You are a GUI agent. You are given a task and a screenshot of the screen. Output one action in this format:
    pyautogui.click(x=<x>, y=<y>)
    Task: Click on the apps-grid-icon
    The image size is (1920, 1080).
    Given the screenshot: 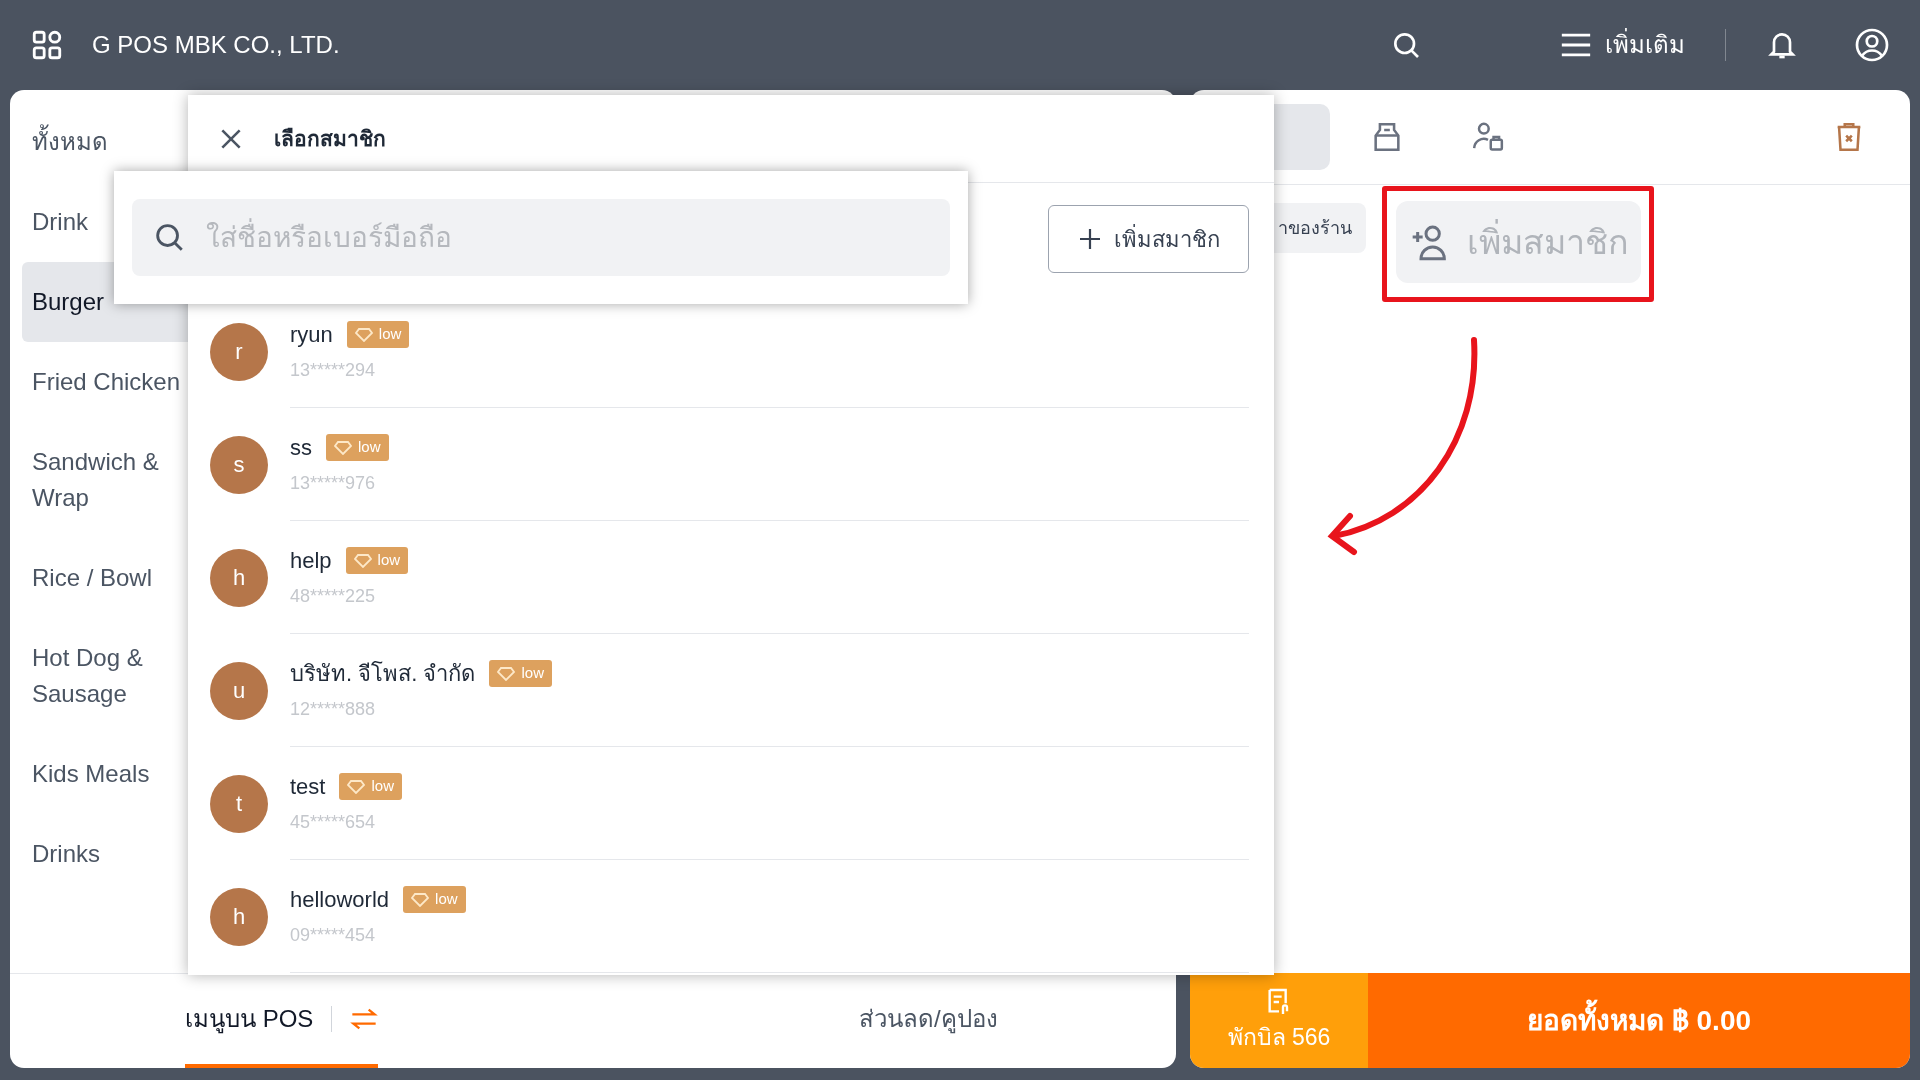 What is the action you would take?
    pyautogui.click(x=47, y=45)
    